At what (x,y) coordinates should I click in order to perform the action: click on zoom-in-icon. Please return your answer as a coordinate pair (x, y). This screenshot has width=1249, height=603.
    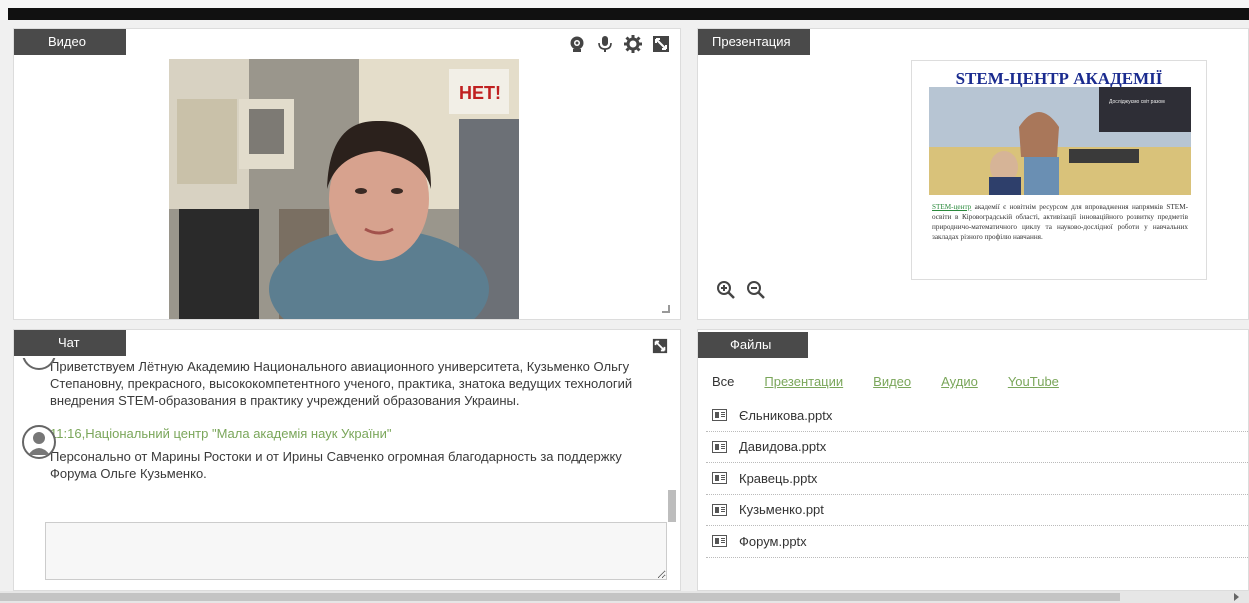
    Looking at the image, I should click on (726, 292).